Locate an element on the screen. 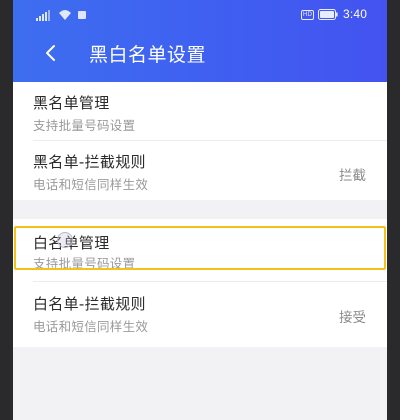  left-bezel is located at coordinates (6, 210).